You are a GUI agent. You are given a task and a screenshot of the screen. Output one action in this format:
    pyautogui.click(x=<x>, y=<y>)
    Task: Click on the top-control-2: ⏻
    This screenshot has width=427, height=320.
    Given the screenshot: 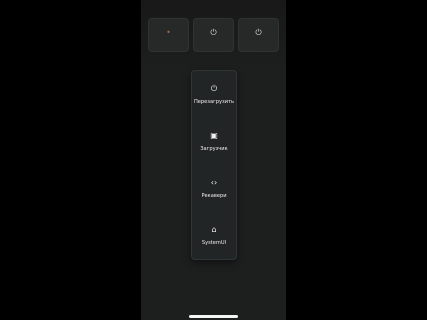 What is the action you would take?
    pyautogui.click(x=213, y=35)
    